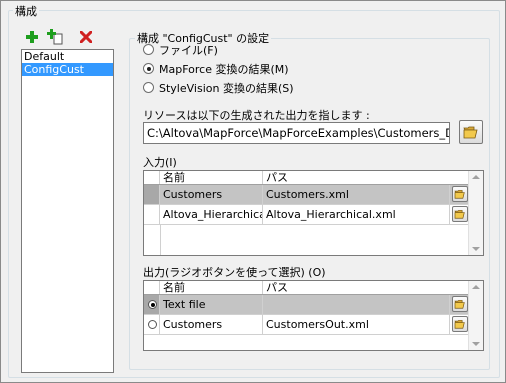 The height and width of the screenshot is (383, 506). What do you see at coordinates (211, 177) in the screenshot?
I see `input-grid-name-header: 名前` at bounding box center [211, 177].